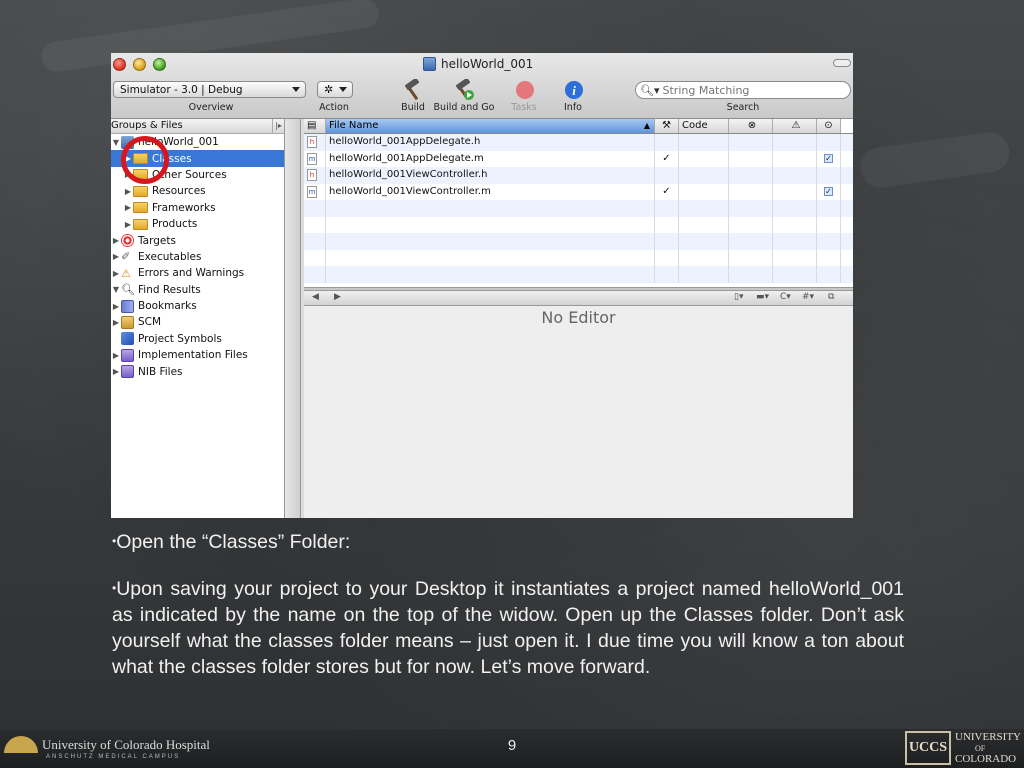 The width and height of the screenshot is (1024, 768). What do you see at coordinates (478, 64) in the screenshot?
I see `window-title: helloWorld_001` at bounding box center [478, 64].